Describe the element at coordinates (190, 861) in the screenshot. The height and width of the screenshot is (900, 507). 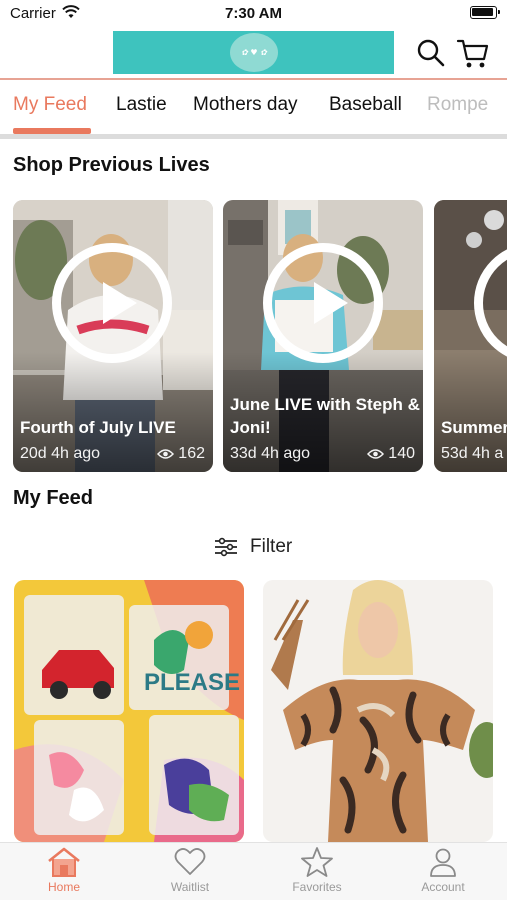
I see `heart-icon` at that location.